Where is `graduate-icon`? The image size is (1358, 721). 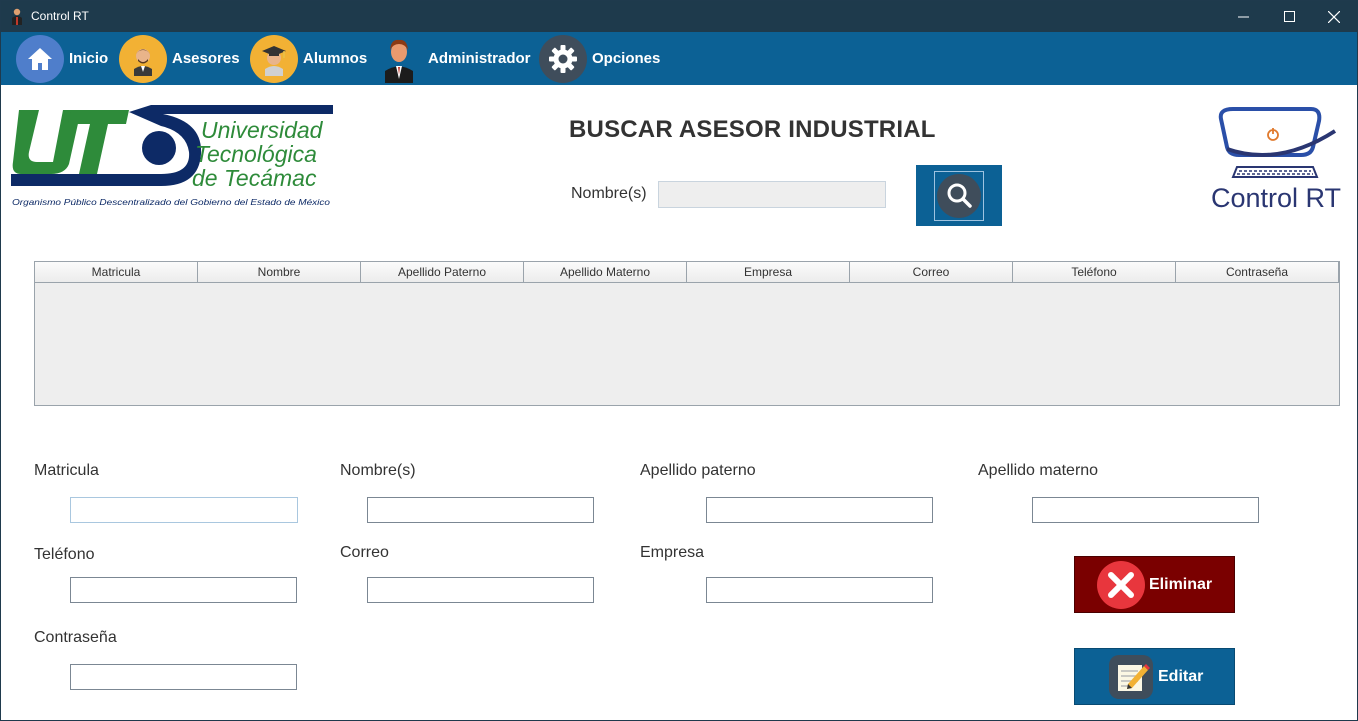
graduate-icon is located at coordinates (274, 58).